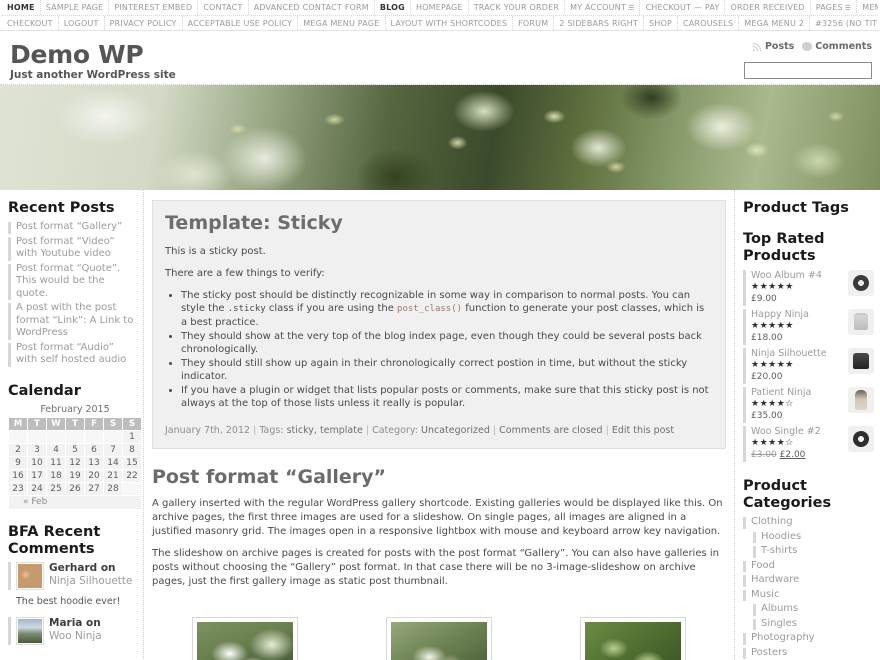  What do you see at coordinates (797, 393) in the screenshot?
I see `product-name: Patient Ninja` at bounding box center [797, 393].